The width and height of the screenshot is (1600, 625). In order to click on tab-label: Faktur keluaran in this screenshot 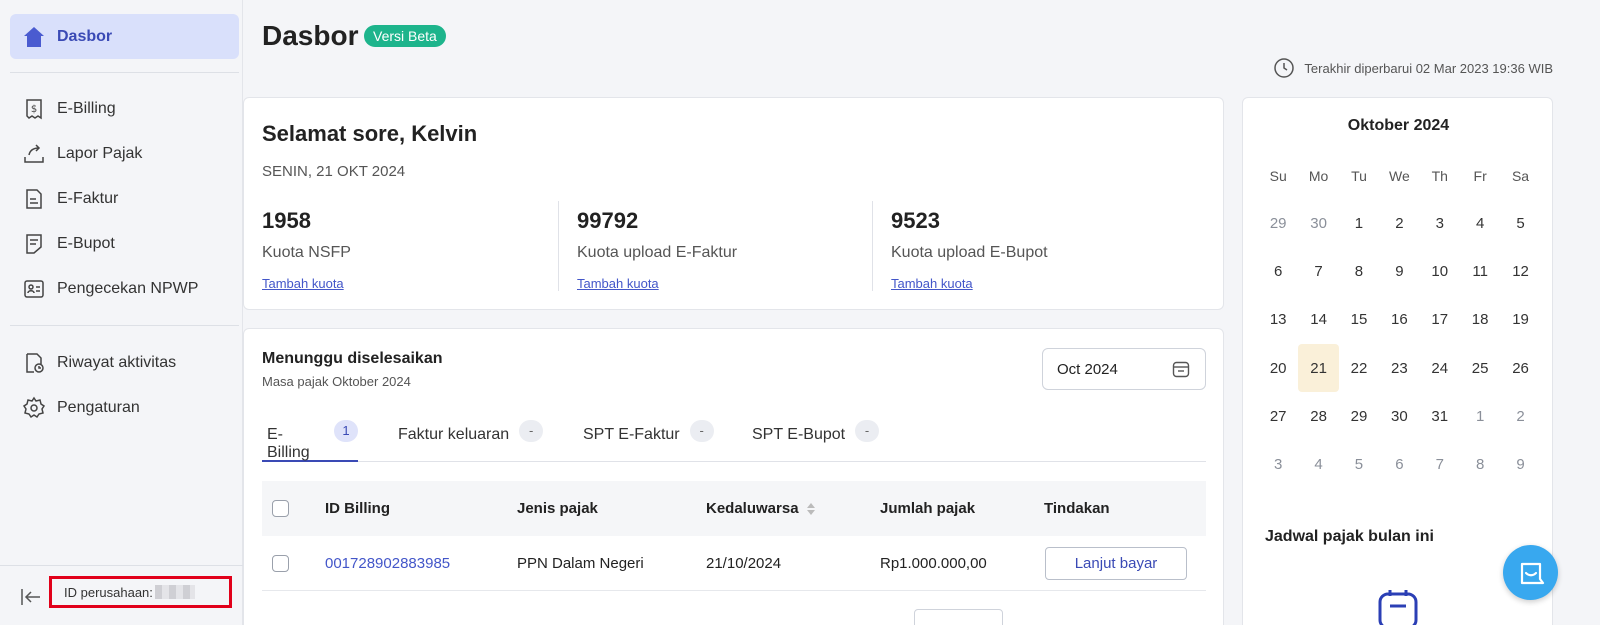, I will do `click(454, 434)`.